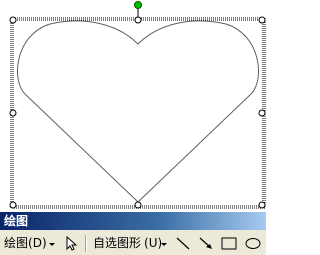 The height and width of the screenshot is (255, 320). What do you see at coordinates (13, 113) in the screenshot?
I see `handle-middle-left` at bounding box center [13, 113].